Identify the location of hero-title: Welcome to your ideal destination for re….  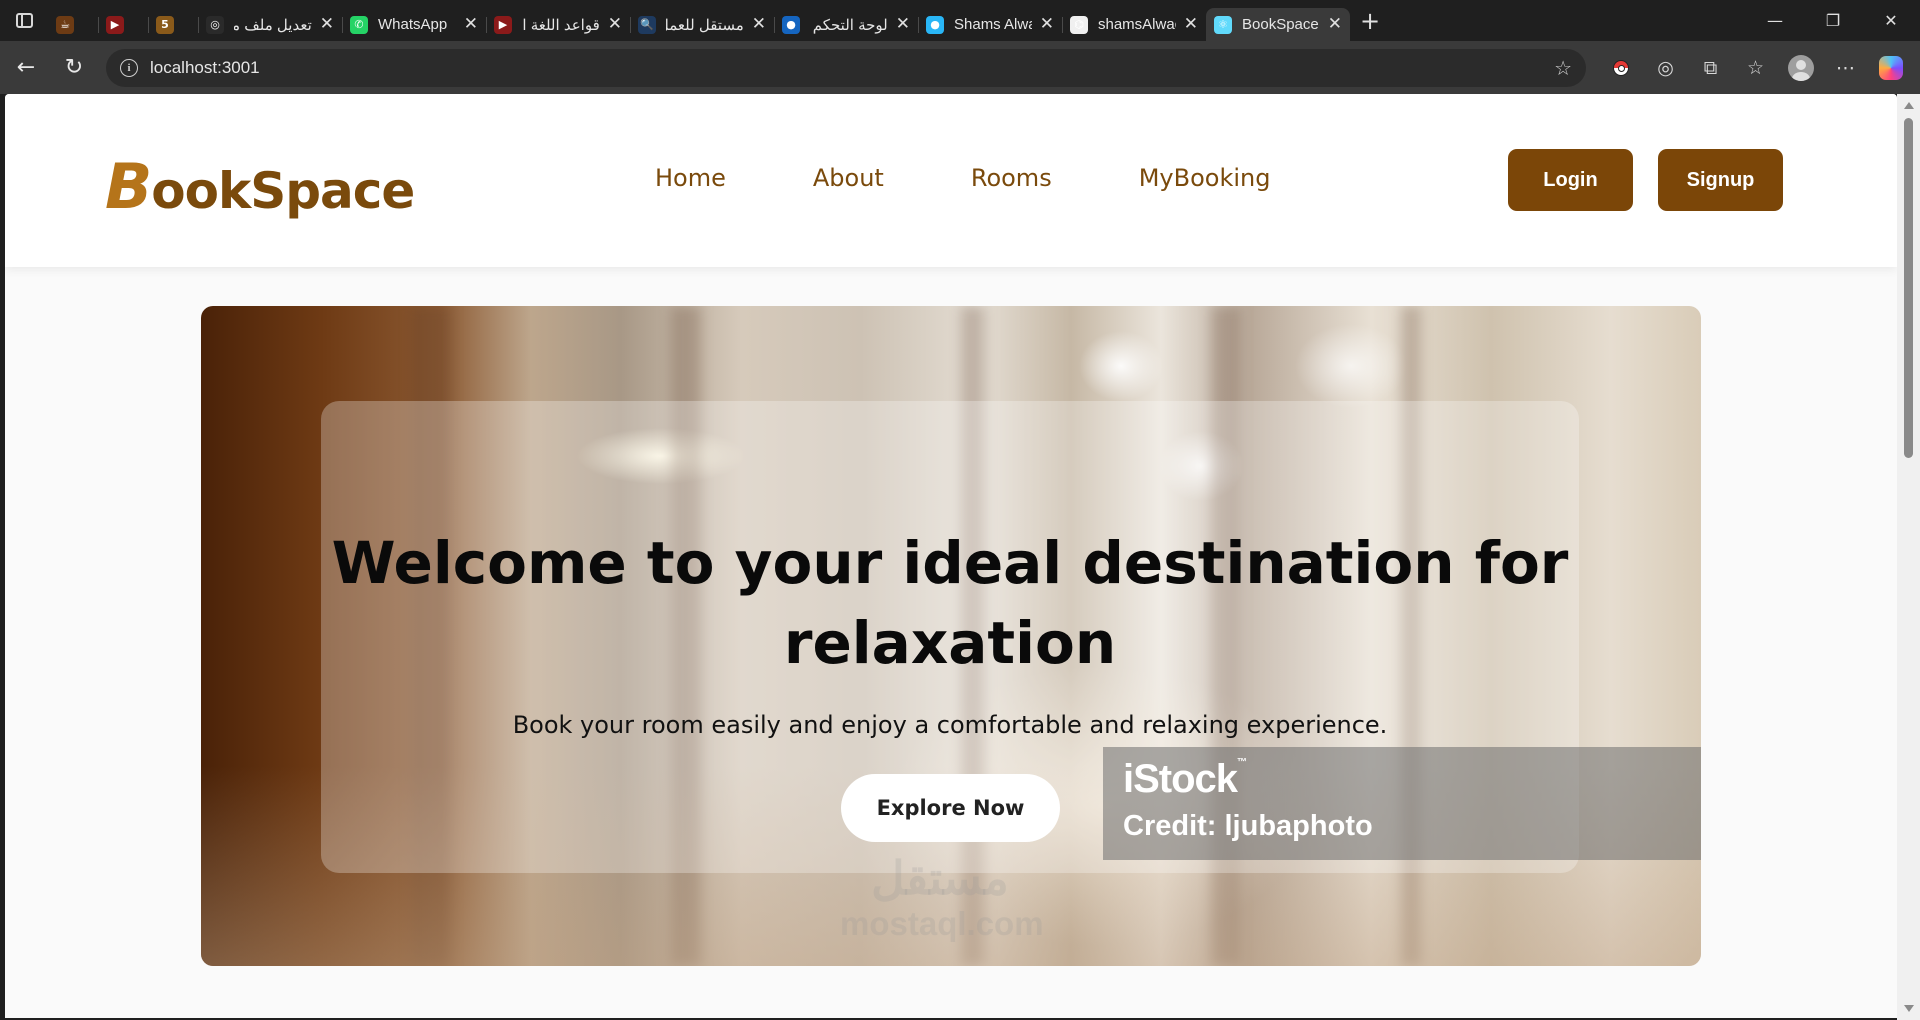
(950, 603).